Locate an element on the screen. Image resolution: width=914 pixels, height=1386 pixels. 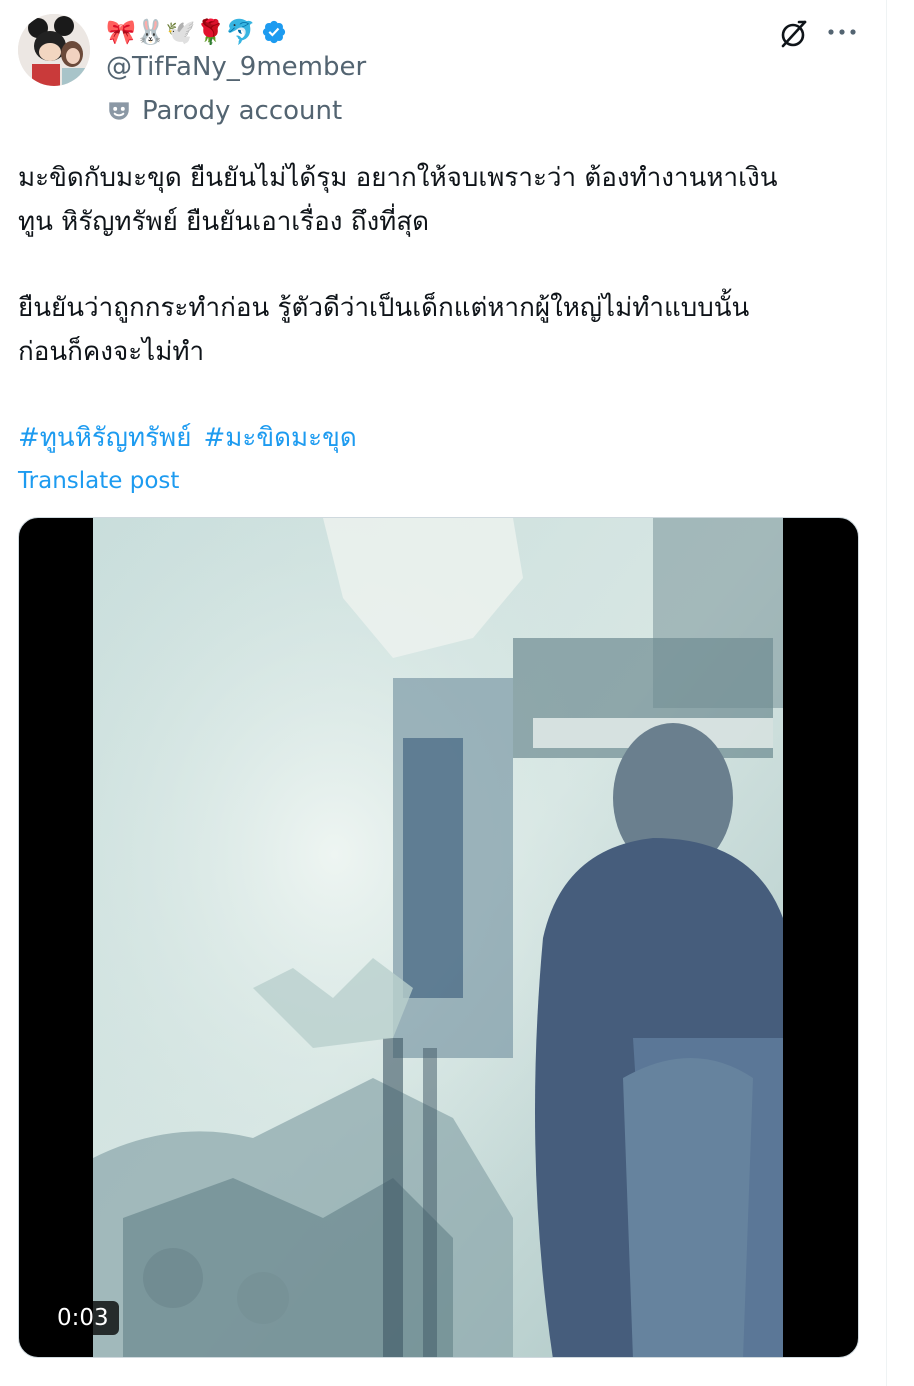
avatar-image is located at coordinates (54, 50).